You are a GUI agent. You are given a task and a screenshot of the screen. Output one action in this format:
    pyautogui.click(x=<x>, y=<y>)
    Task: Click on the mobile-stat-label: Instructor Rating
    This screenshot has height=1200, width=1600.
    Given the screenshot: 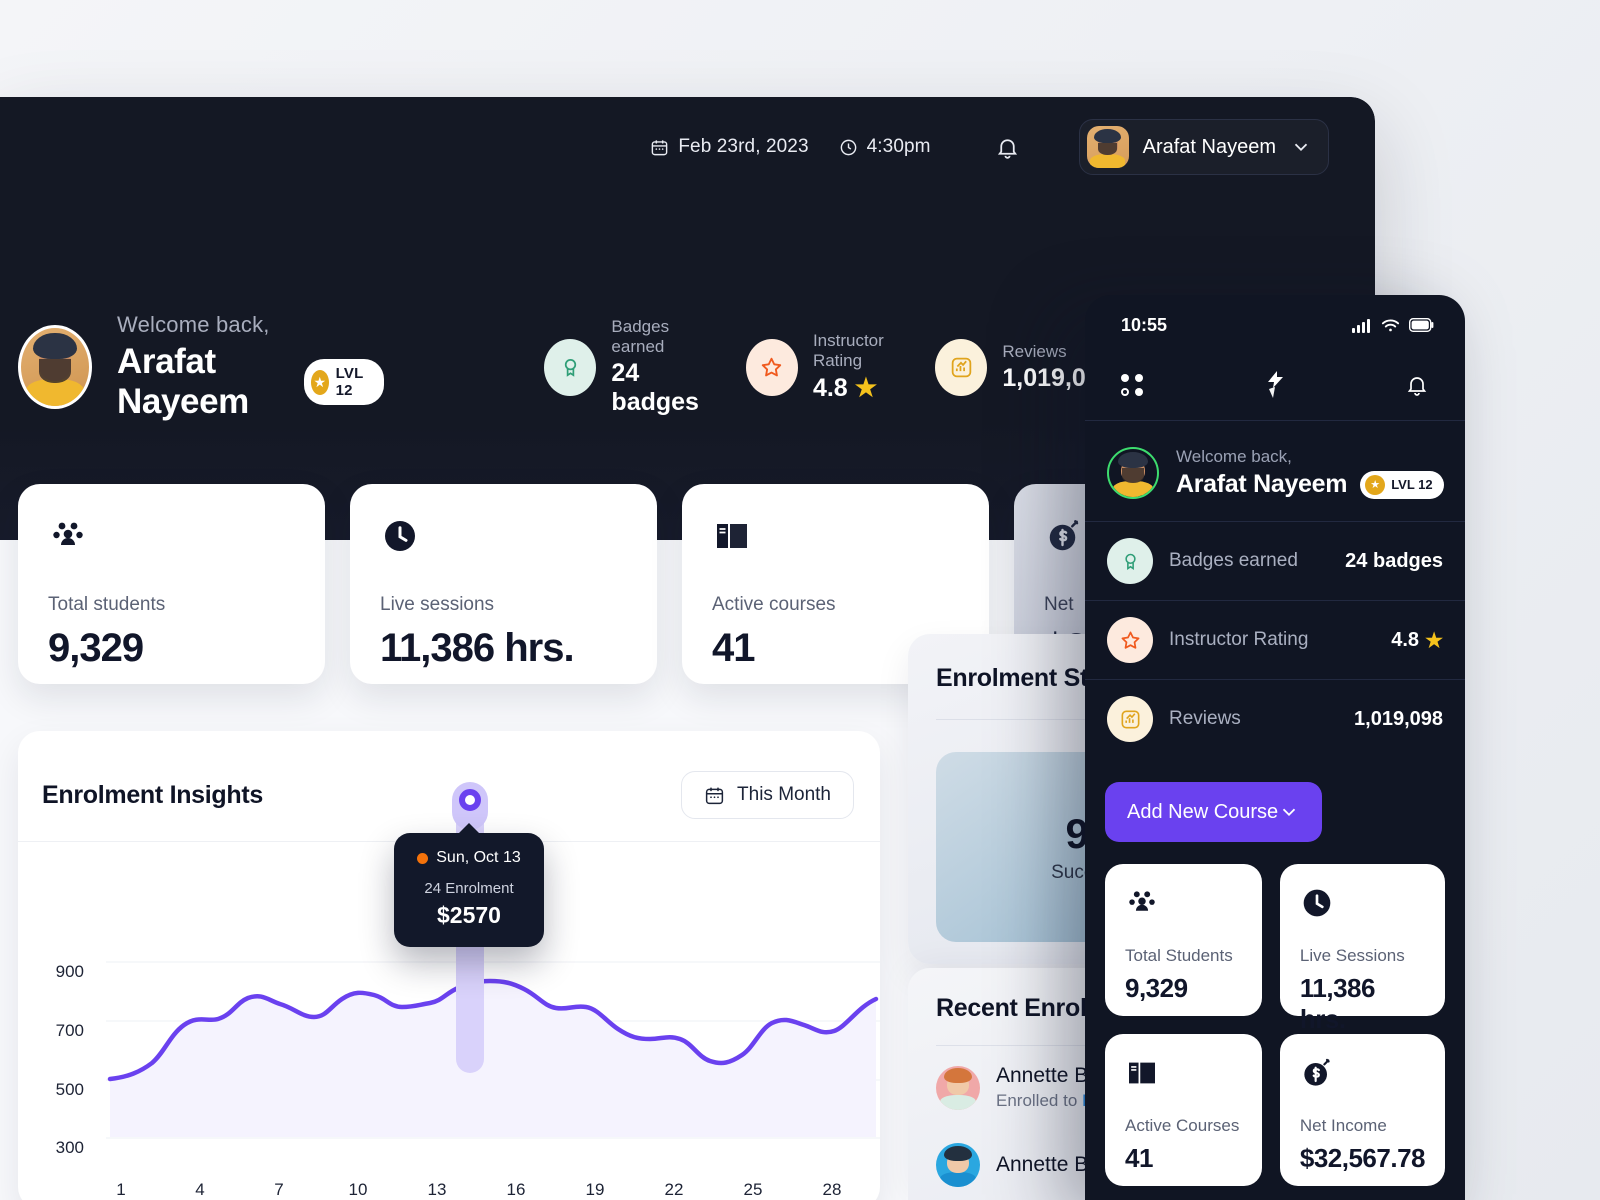 What is the action you would take?
    pyautogui.click(x=1239, y=639)
    